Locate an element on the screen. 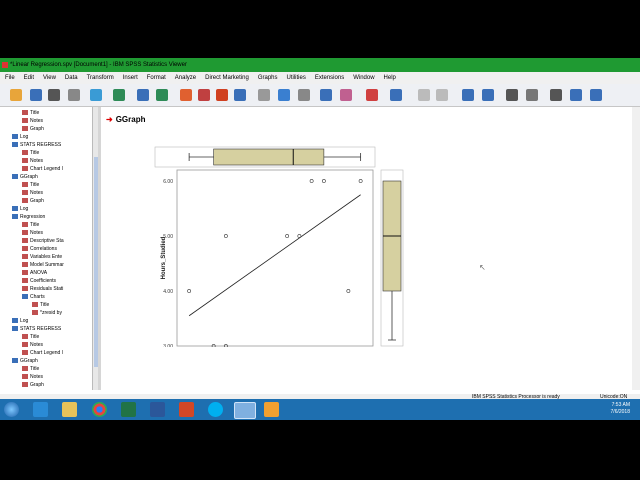  menu-direct-marketing: Direct Marketing is located at coordinates (227, 78).